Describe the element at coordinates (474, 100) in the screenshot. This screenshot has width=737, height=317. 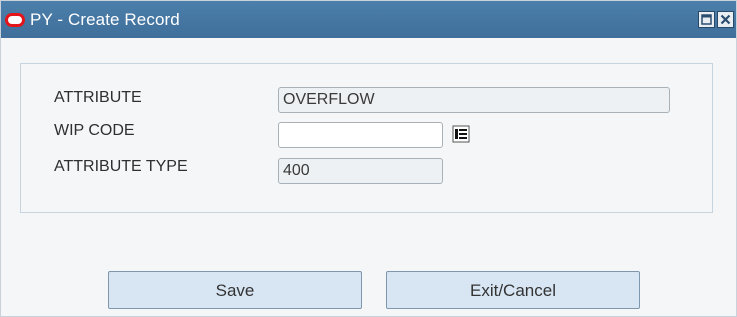
I see `attribute-field: OVERFLOW` at that location.